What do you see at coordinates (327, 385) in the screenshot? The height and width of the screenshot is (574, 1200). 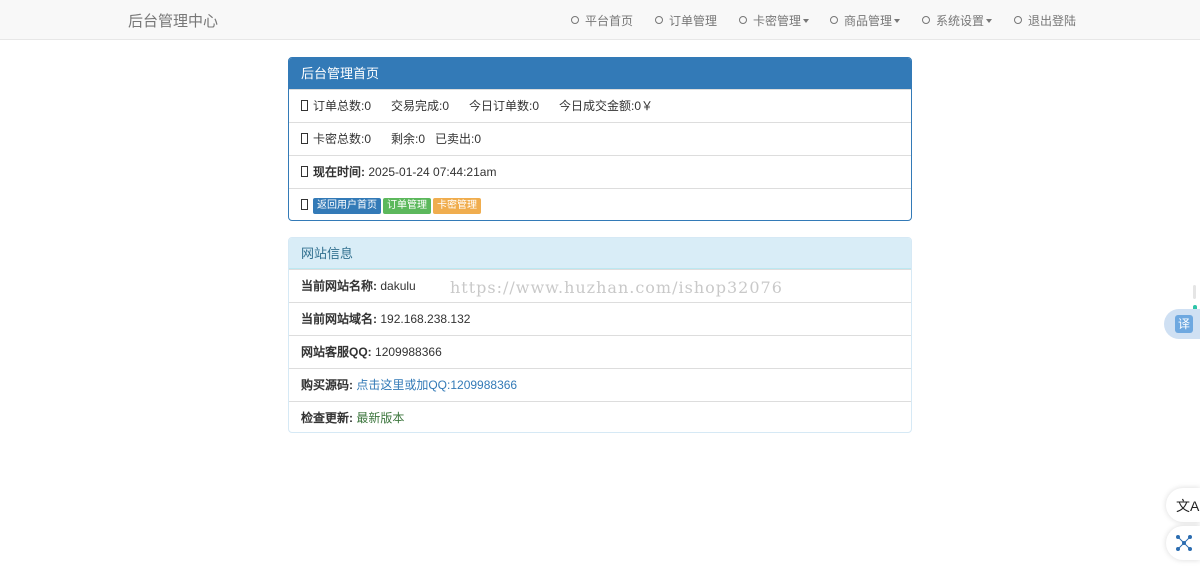 I see `buy-source-label: 购买源码:` at bounding box center [327, 385].